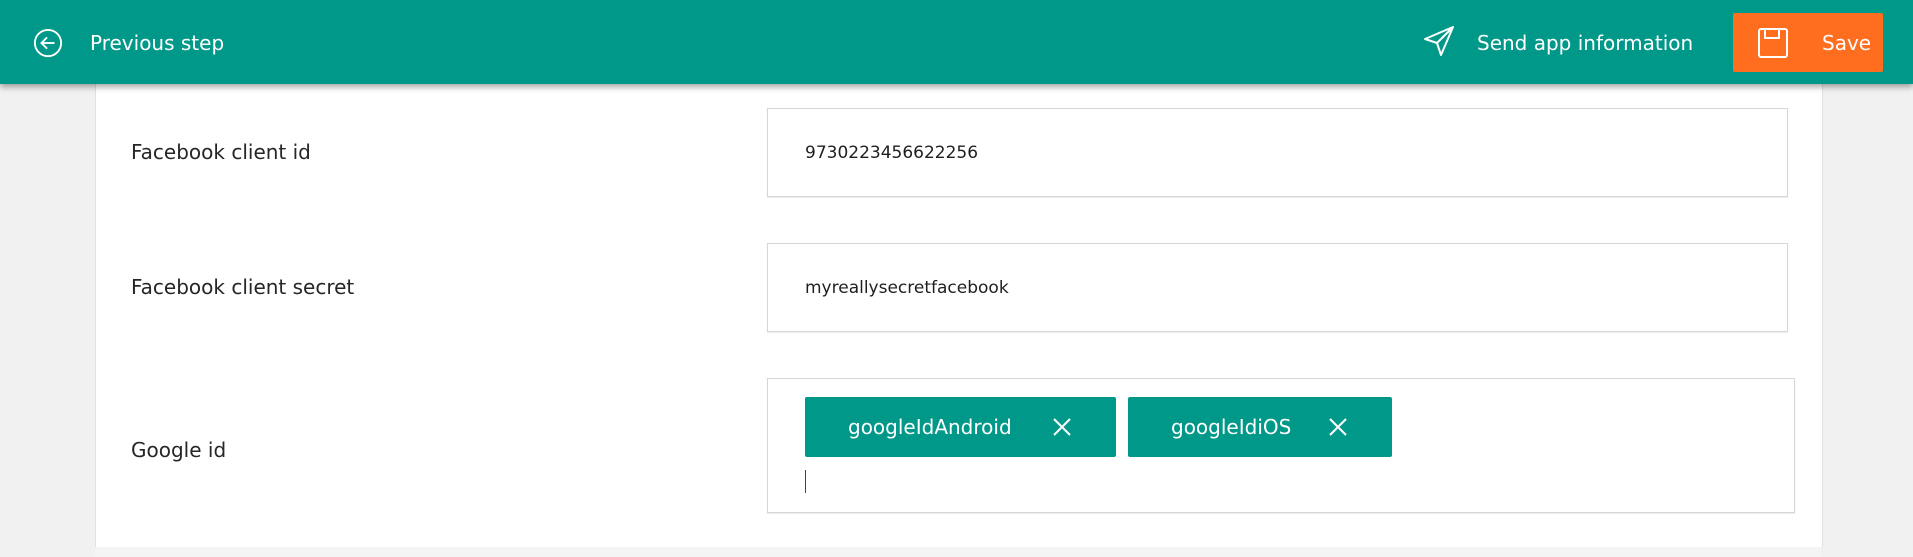 This screenshot has height=557, width=1913. Describe the element at coordinates (958, 552) in the screenshot. I see `card-footer-strip` at that location.